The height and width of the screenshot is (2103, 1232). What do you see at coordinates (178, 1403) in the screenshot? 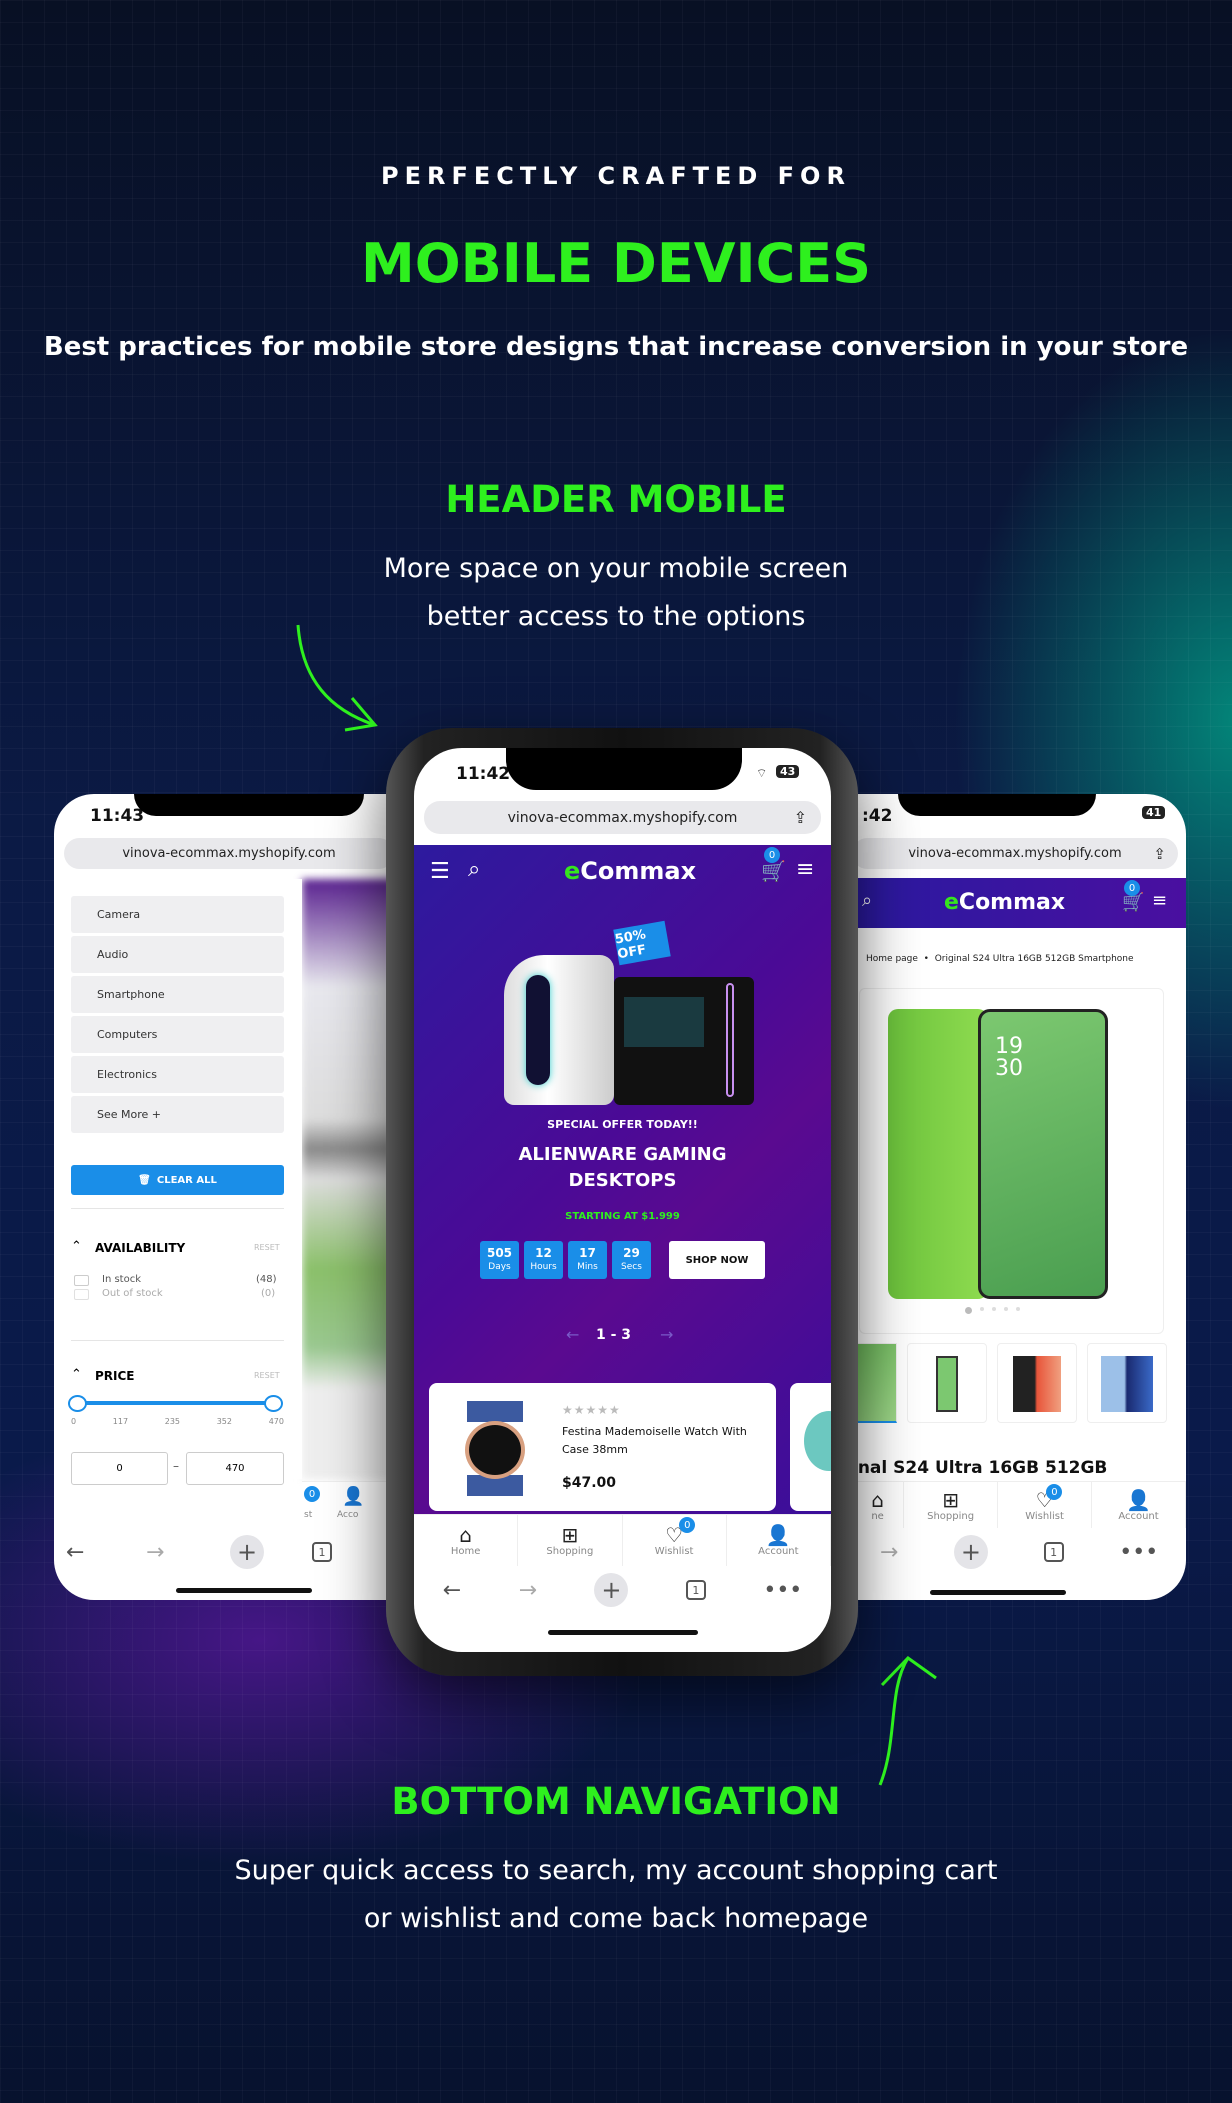
I see `price-slider-track` at bounding box center [178, 1403].